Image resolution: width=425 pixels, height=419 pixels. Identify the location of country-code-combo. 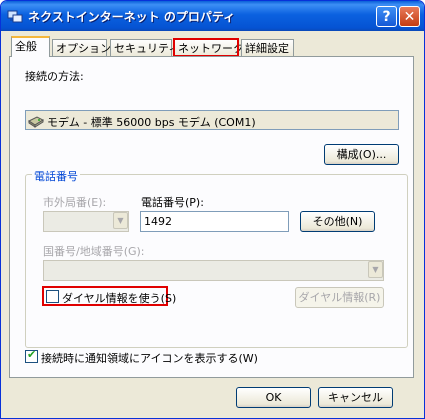
(213, 270).